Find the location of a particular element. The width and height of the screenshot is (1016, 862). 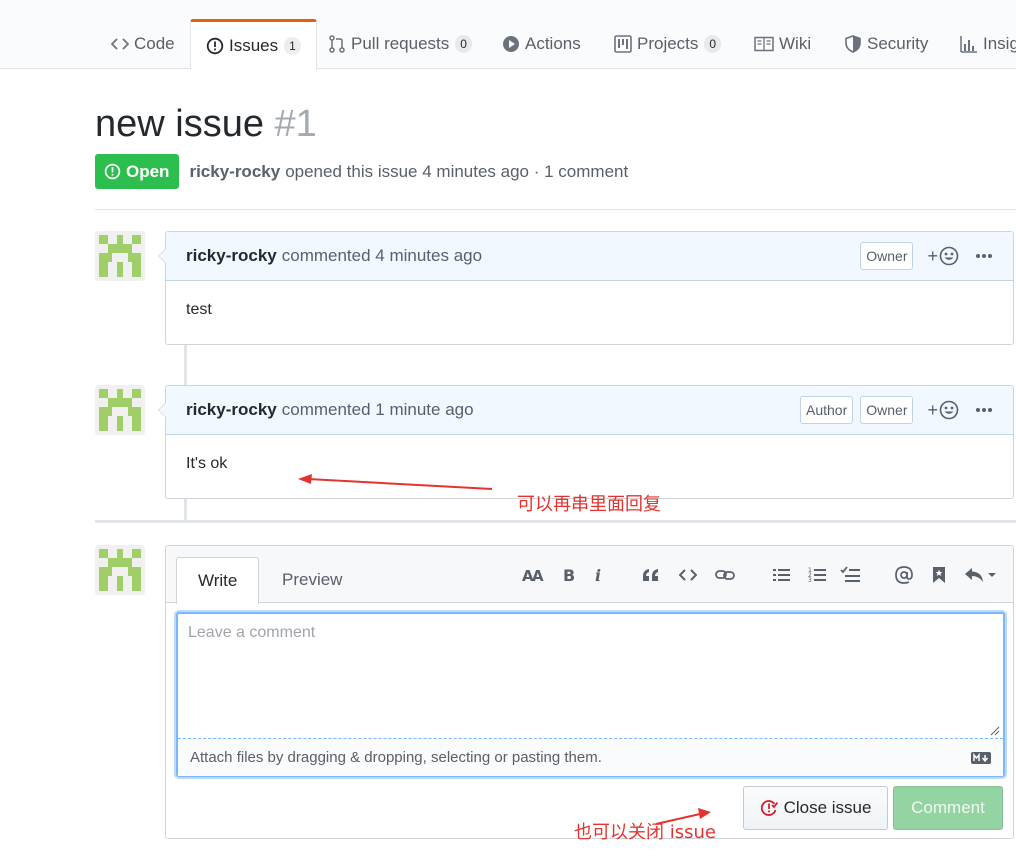

close-issue-button: Close issue is located at coordinates (815, 808).